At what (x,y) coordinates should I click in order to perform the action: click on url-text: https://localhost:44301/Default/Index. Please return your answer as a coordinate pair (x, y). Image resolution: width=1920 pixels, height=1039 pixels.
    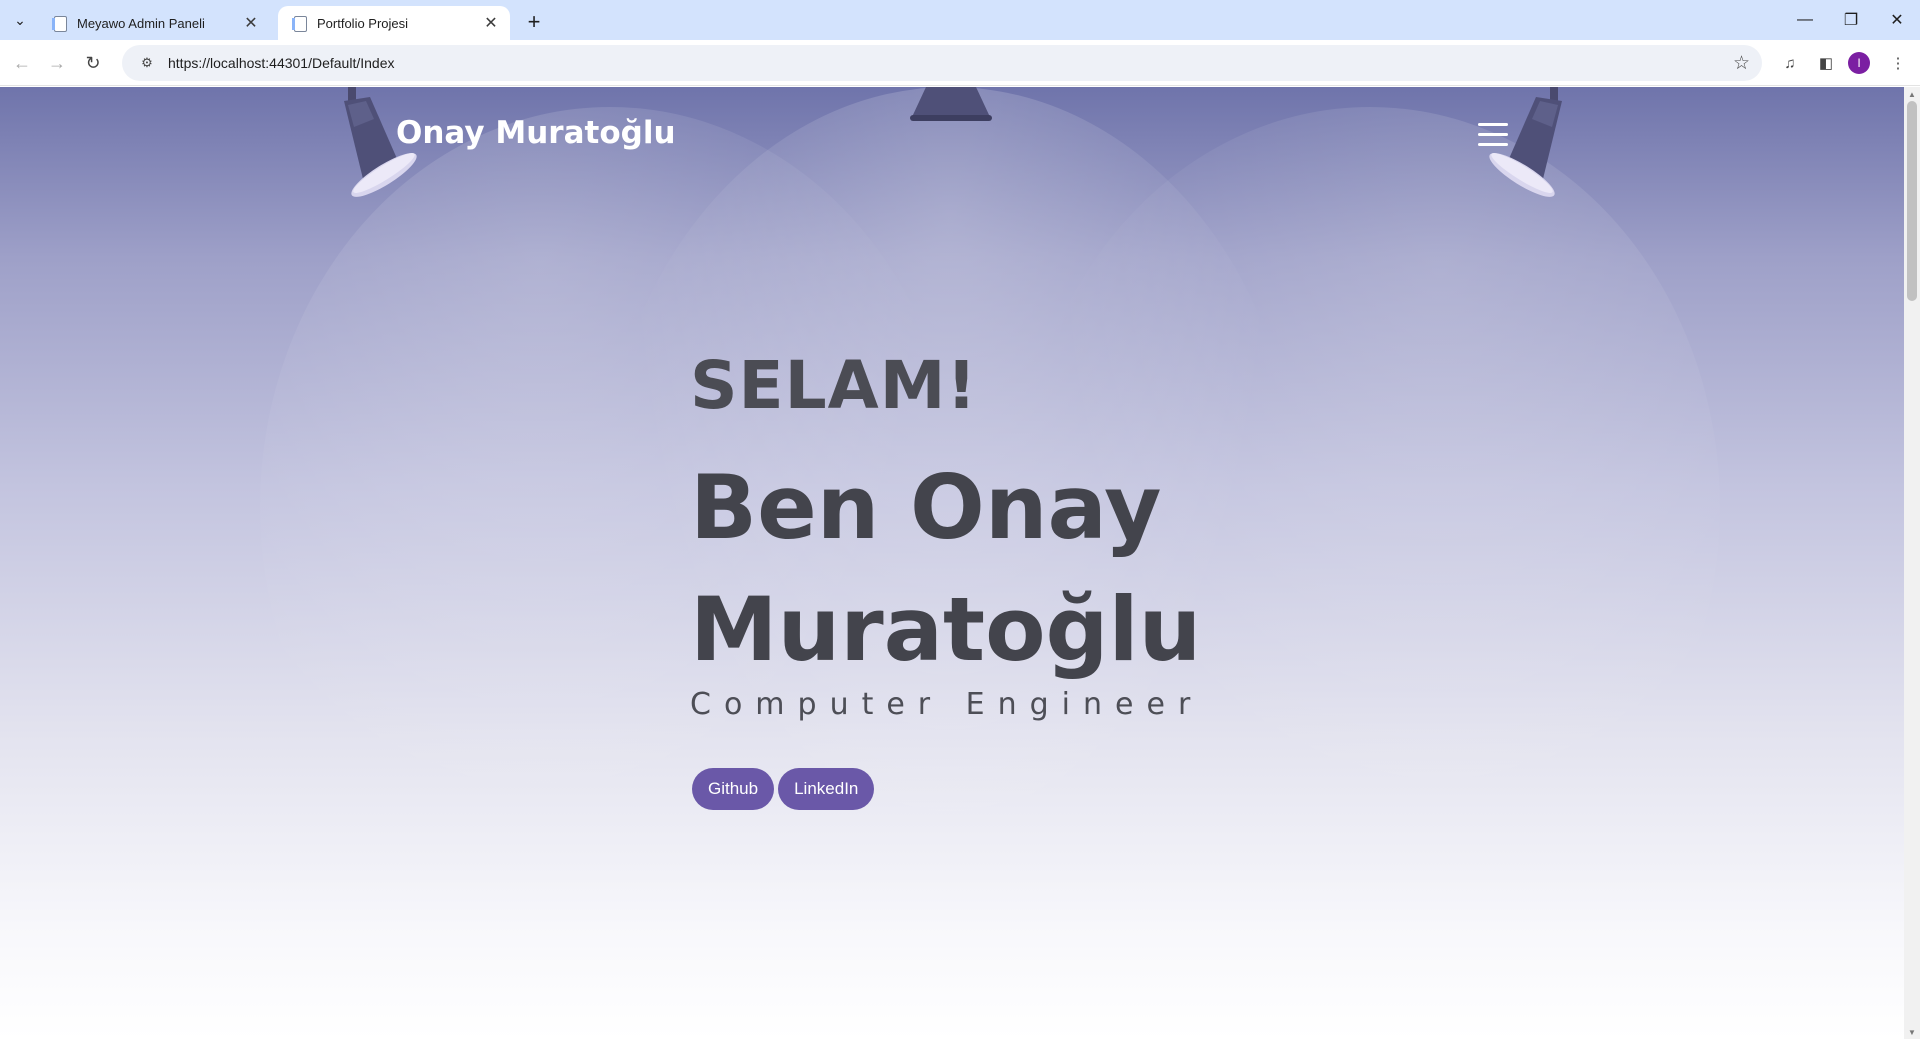
    Looking at the image, I should click on (281, 63).